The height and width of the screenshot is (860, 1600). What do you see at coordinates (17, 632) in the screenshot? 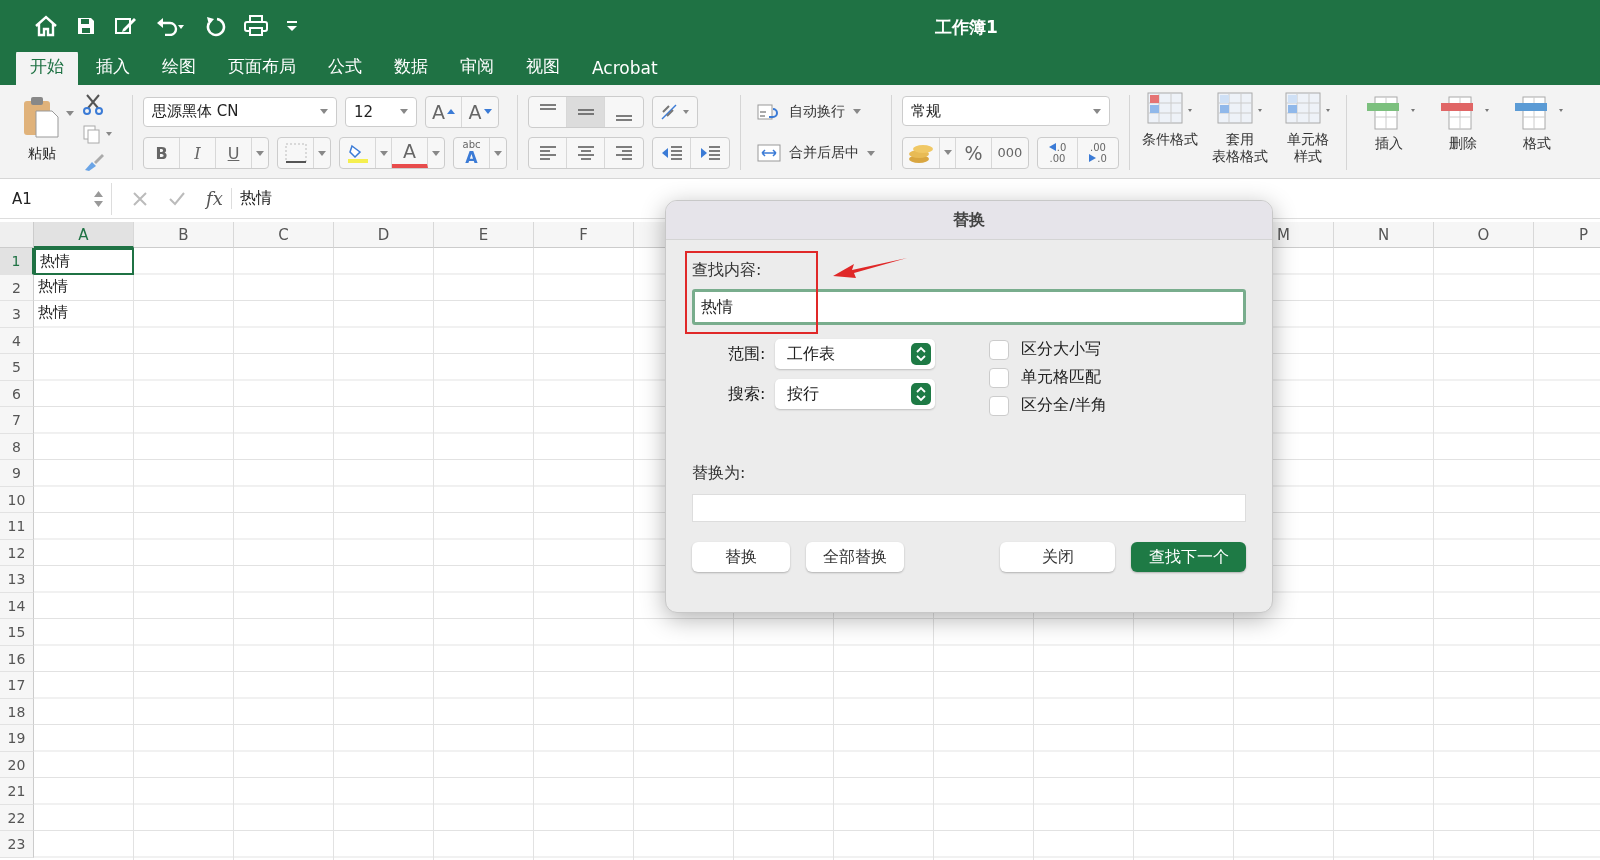
I see `row-header: 15` at bounding box center [17, 632].